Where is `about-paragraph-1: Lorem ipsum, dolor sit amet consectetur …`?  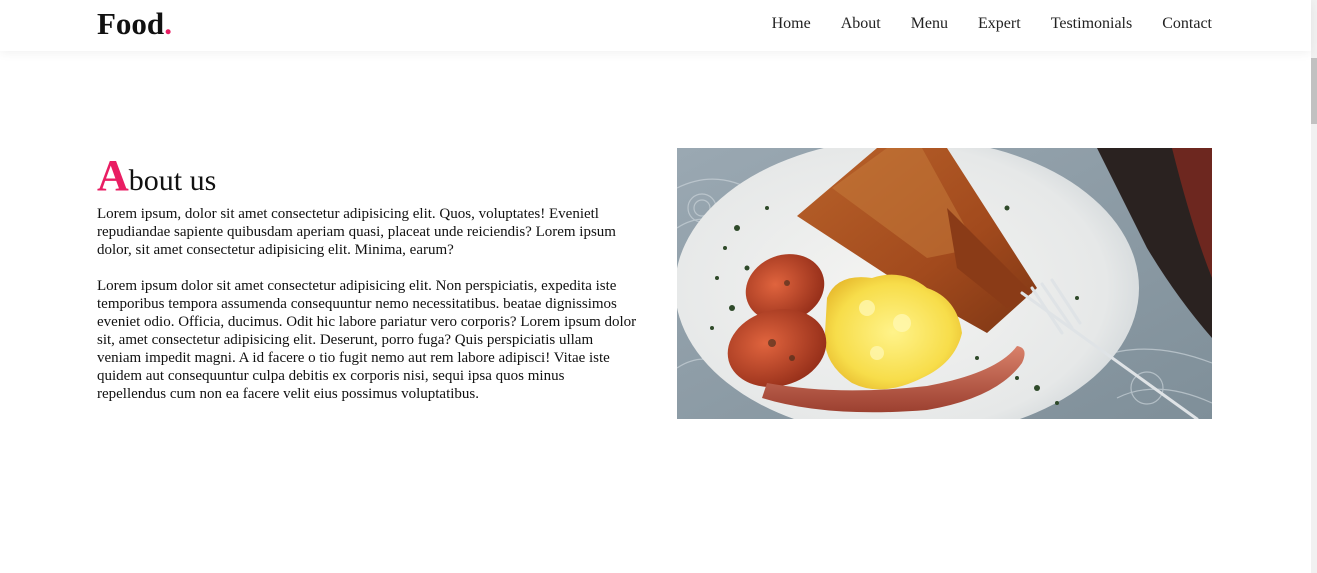 about-paragraph-1: Lorem ipsum, dolor sit amet consectetur … is located at coordinates (356, 232).